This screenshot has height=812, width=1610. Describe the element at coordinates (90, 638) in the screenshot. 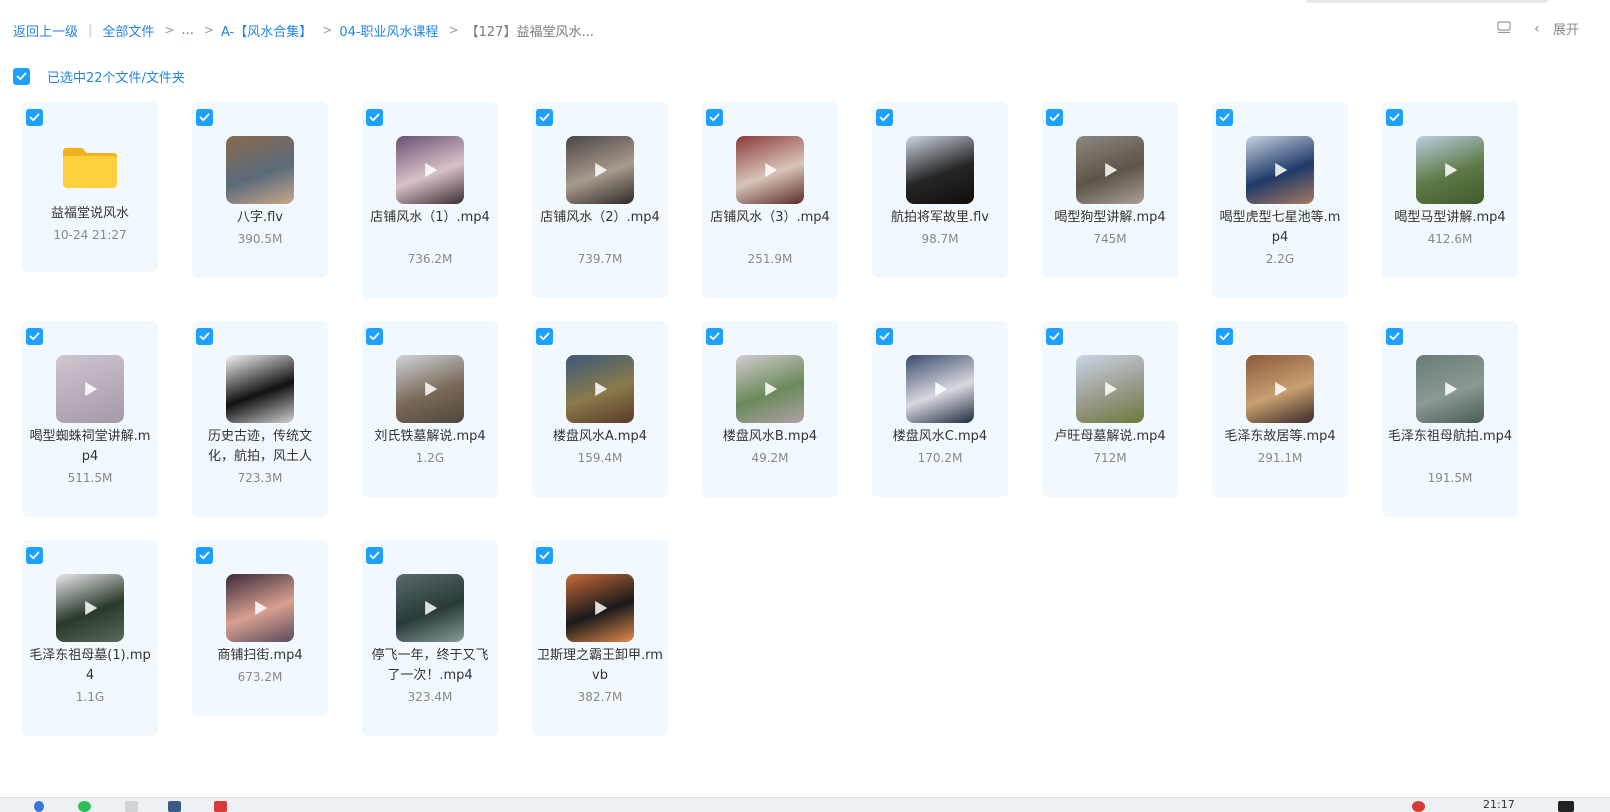

I see `file-card: 毛泽东祖母墓(1).mp4 1.1G` at that location.